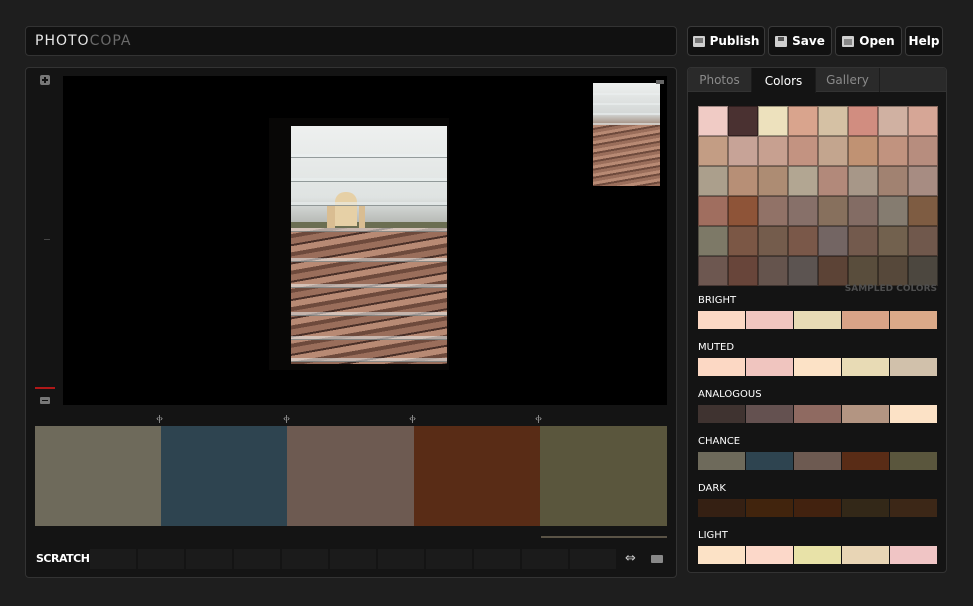  What do you see at coordinates (630, 558) in the screenshot?
I see `swap-icon: ⇔` at bounding box center [630, 558].